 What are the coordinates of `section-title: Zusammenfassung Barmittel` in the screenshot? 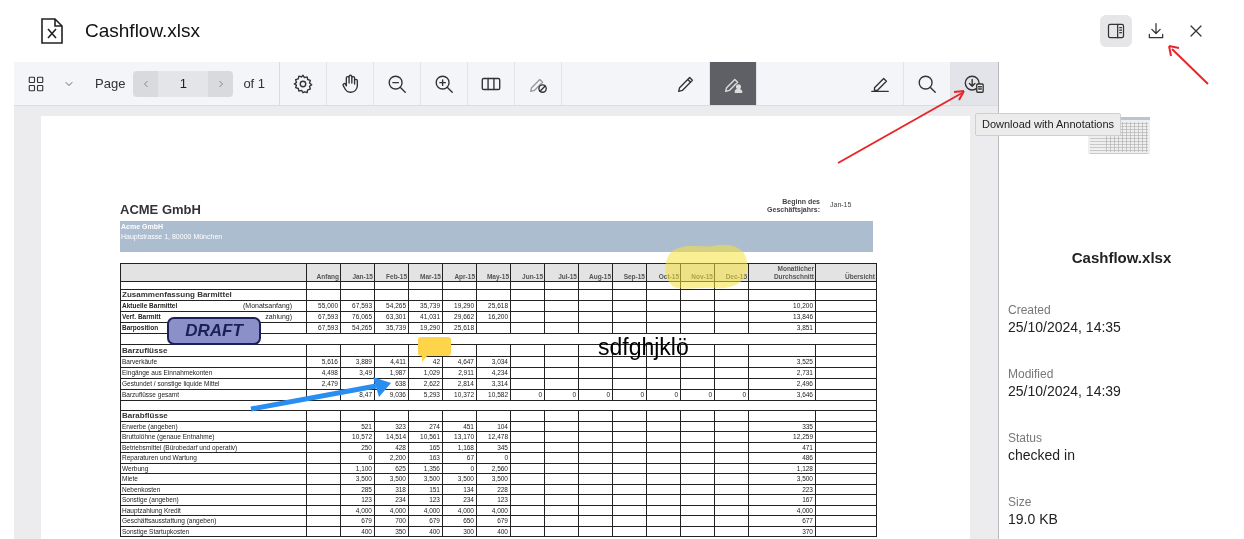 It's located at (213, 295).